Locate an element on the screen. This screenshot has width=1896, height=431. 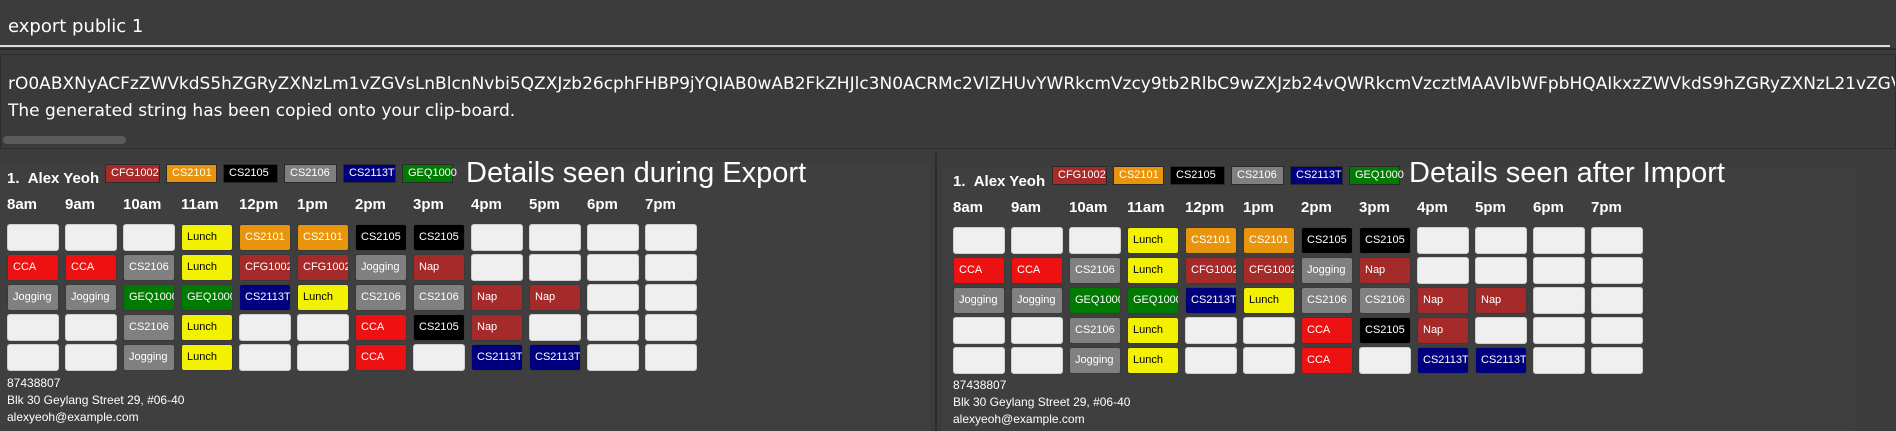
person-name-row: 1. Alex Yeoh is located at coordinates (999, 181).